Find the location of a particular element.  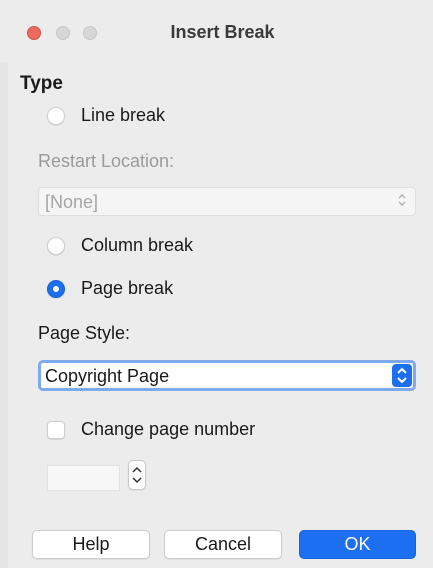

change-page-number-option: Change page number is located at coordinates (151, 429).